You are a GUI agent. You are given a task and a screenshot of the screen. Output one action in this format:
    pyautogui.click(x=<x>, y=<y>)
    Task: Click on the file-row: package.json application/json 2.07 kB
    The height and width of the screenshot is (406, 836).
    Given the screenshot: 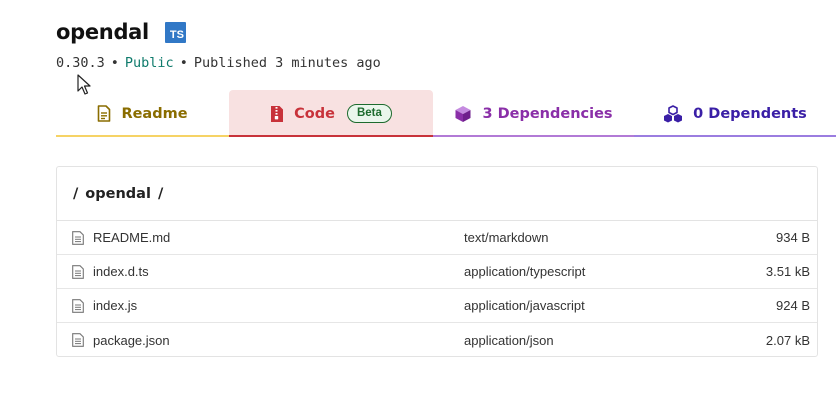 What is the action you would take?
    pyautogui.click(x=437, y=340)
    